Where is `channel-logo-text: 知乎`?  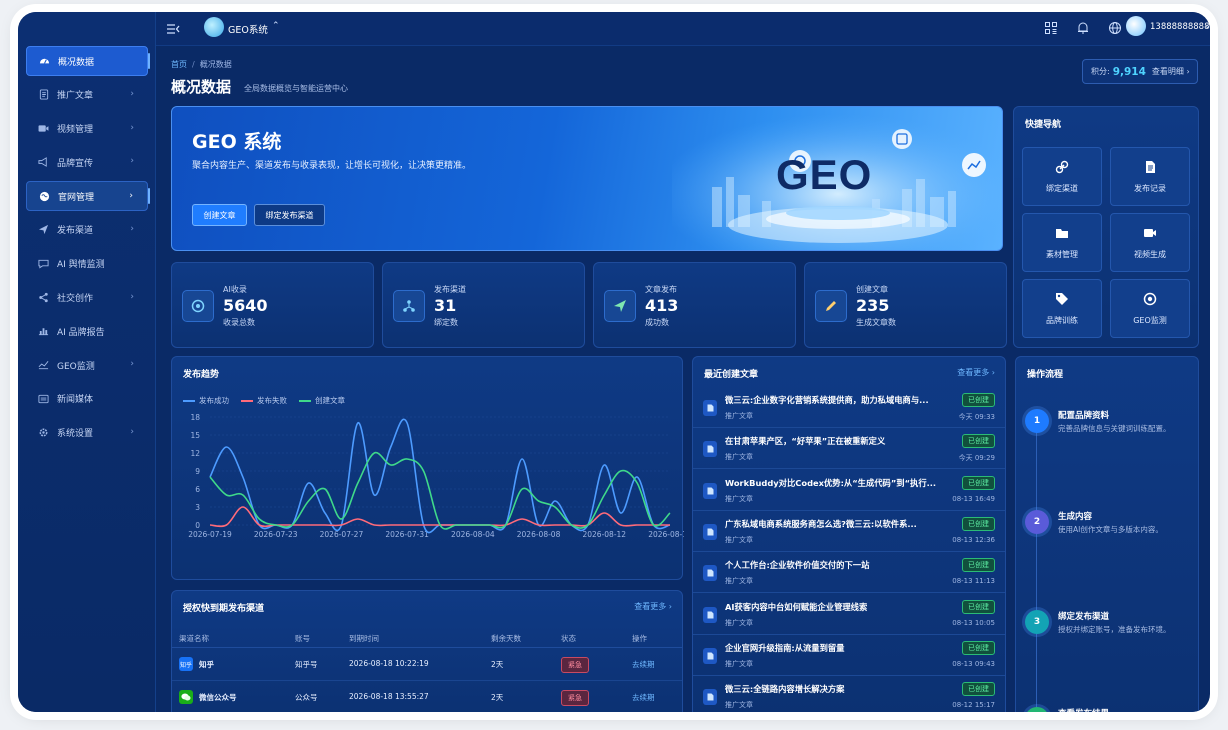 channel-logo-text: 知乎 is located at coordinates (185, 665).